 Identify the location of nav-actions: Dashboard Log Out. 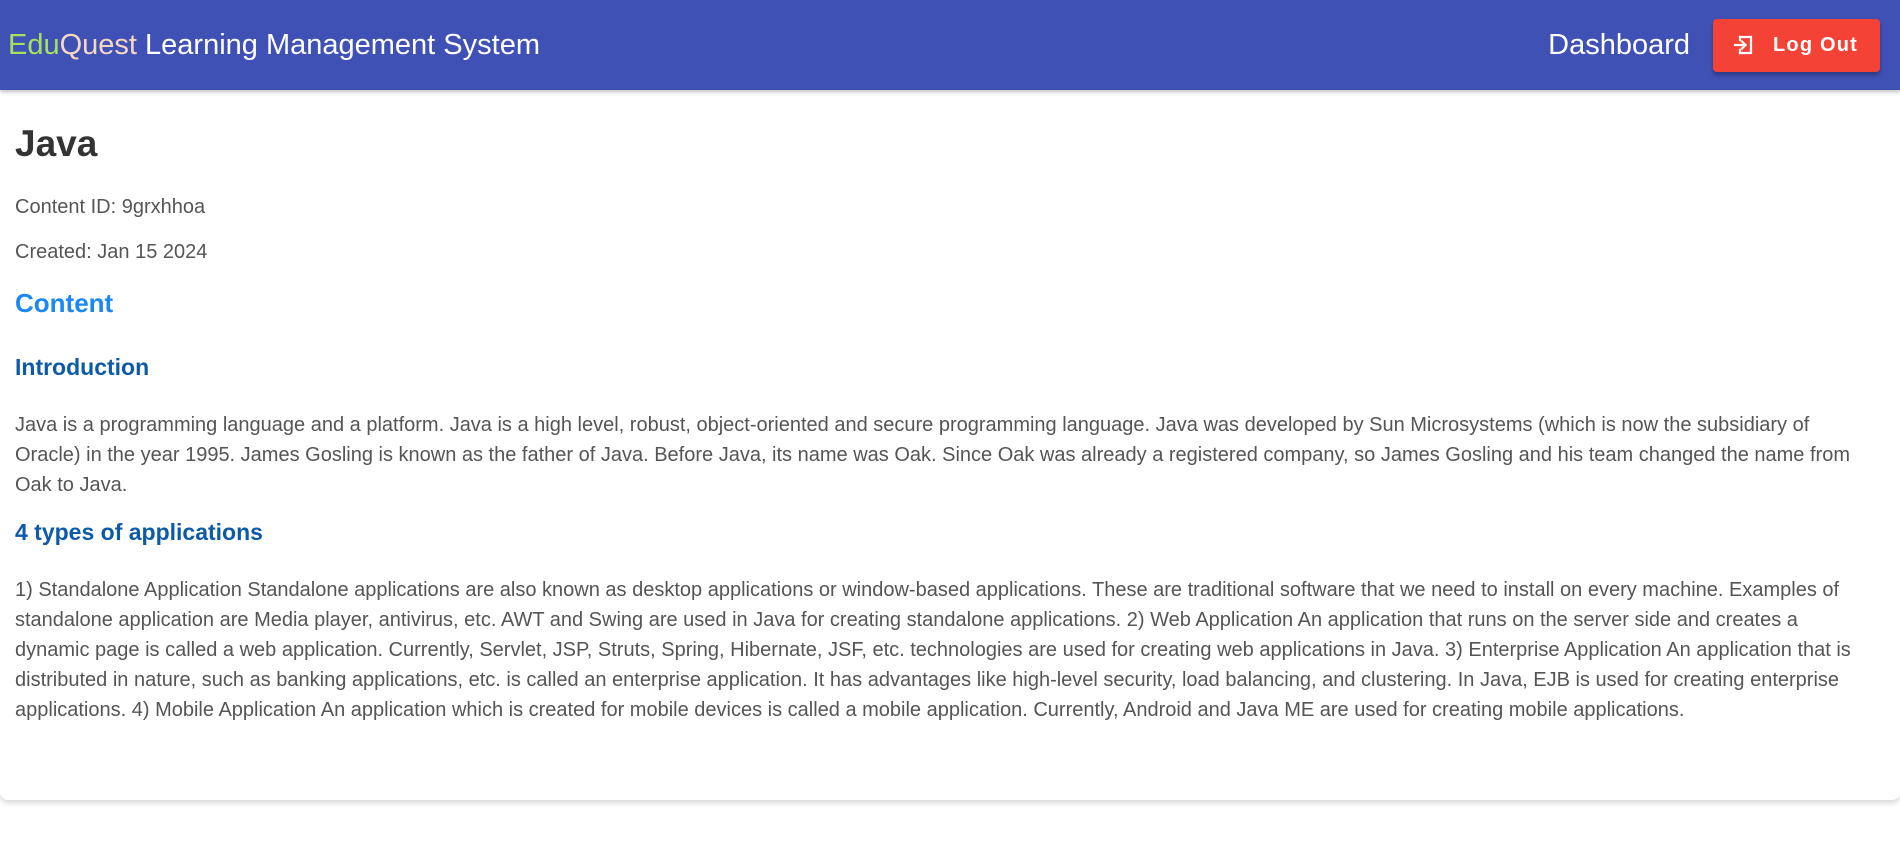
(1714, 45).